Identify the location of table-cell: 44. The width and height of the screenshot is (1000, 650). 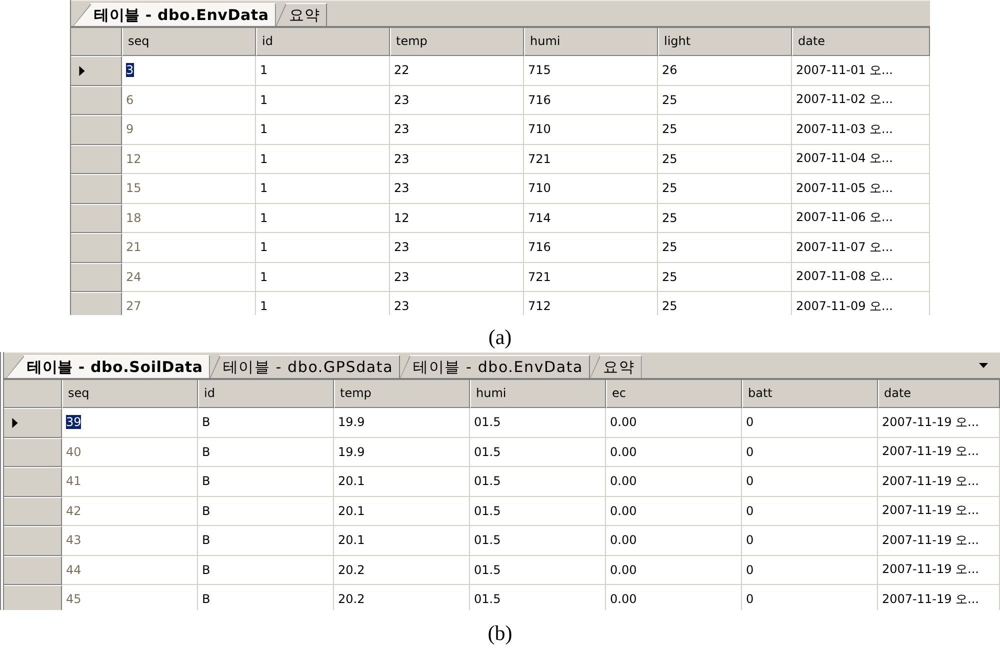
(130, 570).